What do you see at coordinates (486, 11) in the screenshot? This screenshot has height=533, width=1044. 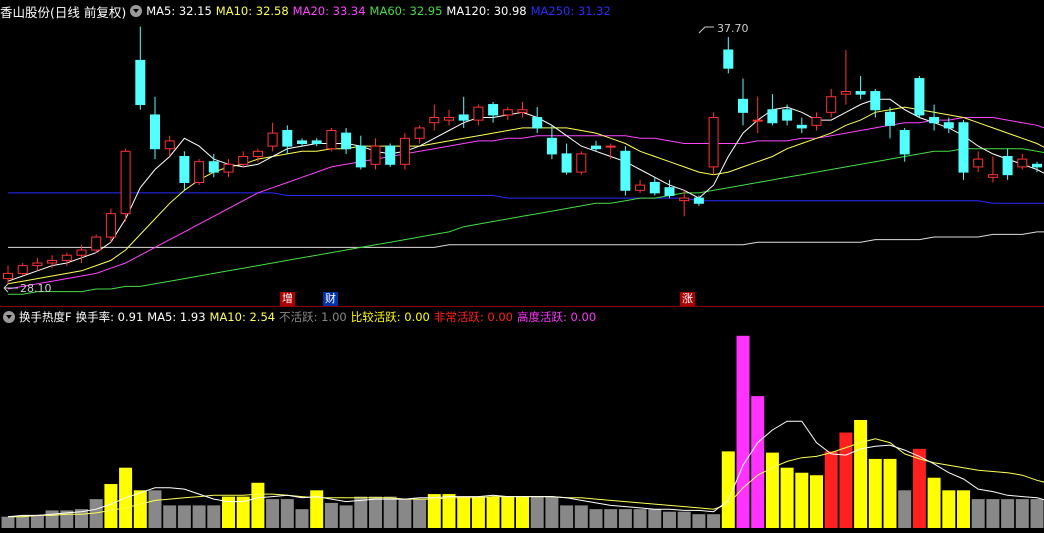 I see `legend-ma120: MA120: 30.98` at bounding box center [486, 11].